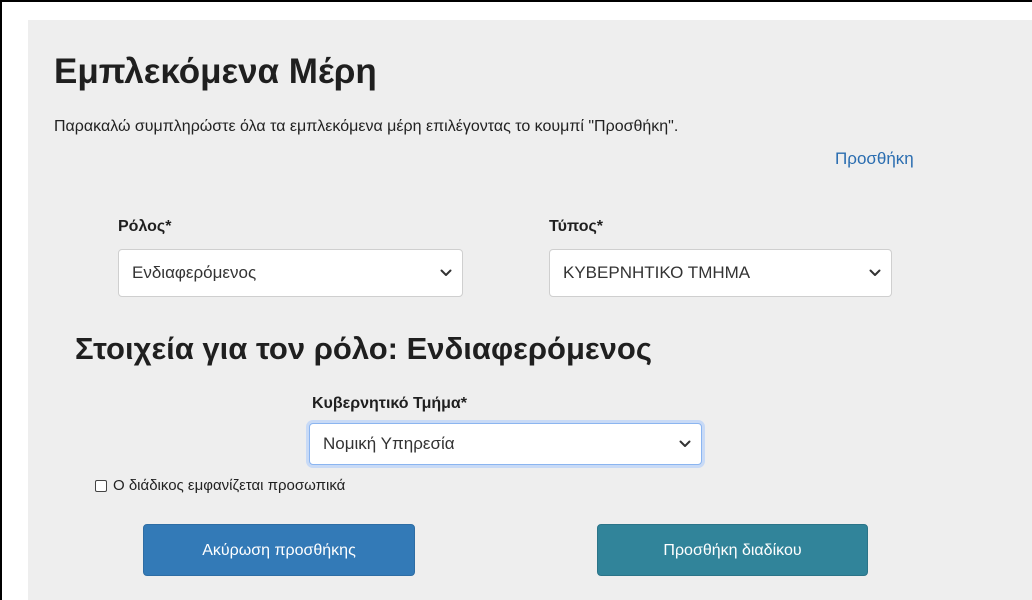 Image resolution: width=1032 pixels, height=600 pixels. Describe the element at coordinates (215, 71) in the screenshot. I see `page-title: Εμπλεκόμενα Μέρη` at that location.